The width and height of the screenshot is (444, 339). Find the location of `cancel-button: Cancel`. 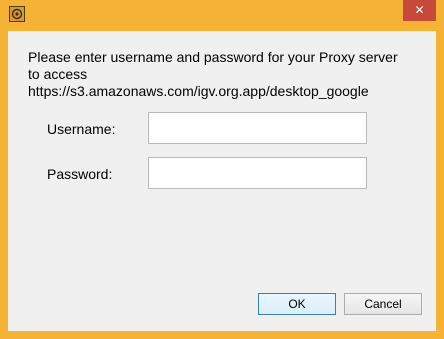

cancel-button: Cancel is located at coordinates (383, 304).